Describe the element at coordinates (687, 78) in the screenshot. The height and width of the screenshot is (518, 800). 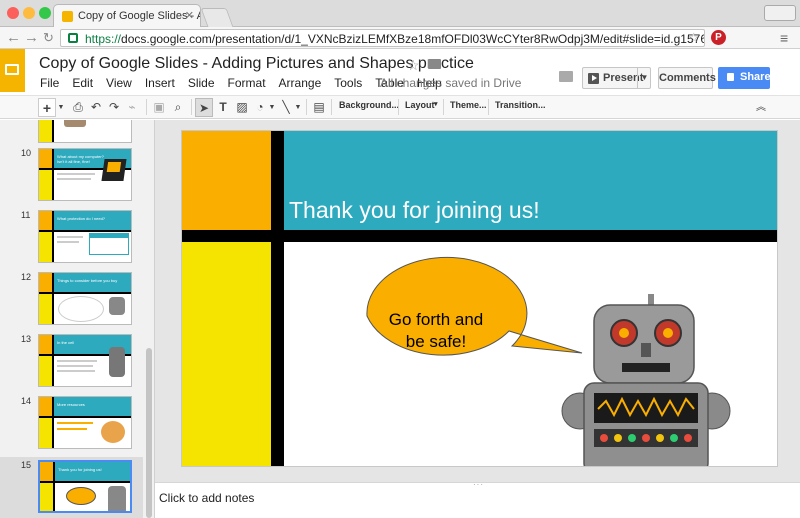
I see `comments-button: Comments` at that location.